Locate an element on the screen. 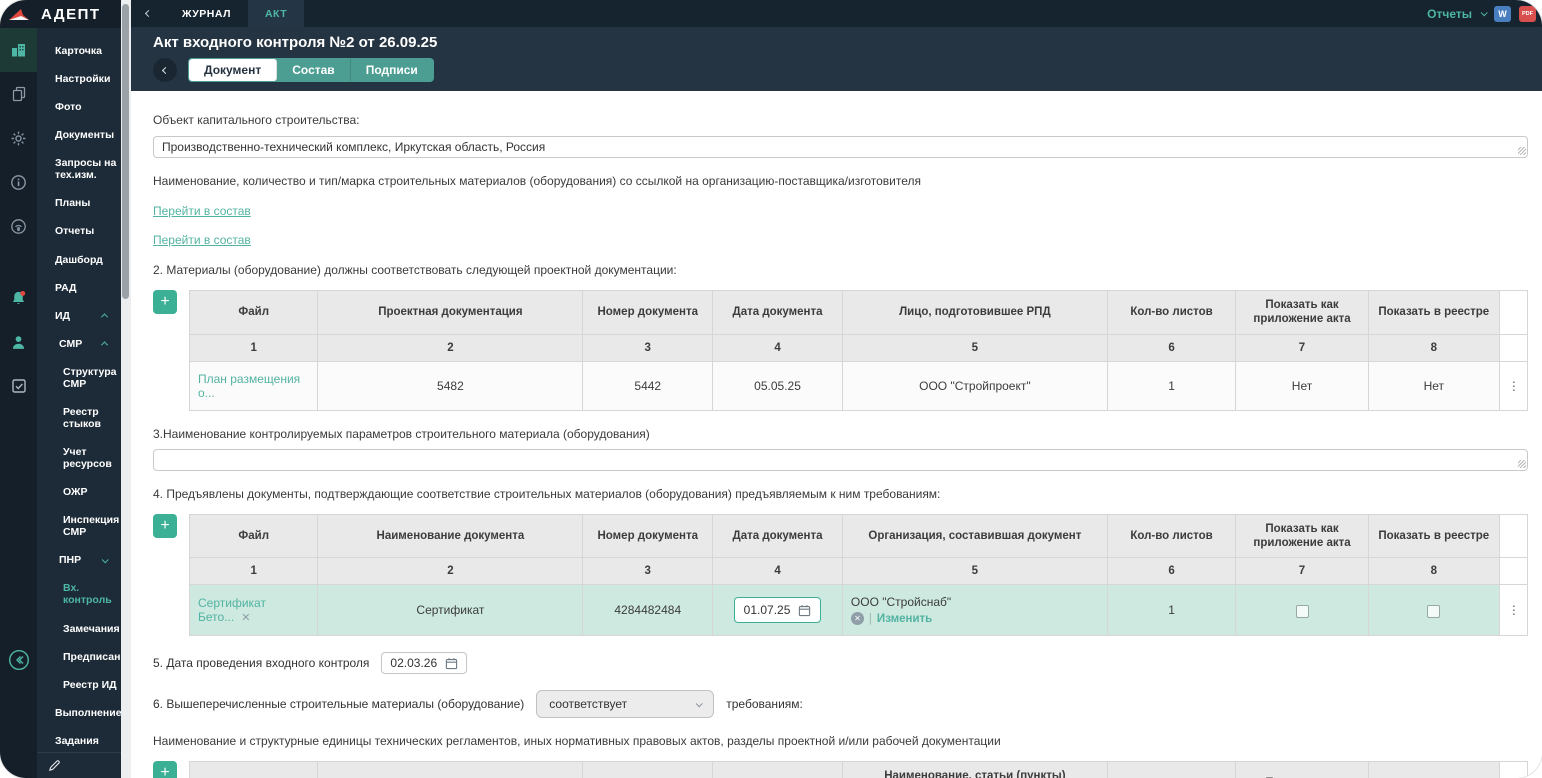  sidebar-item-reestr-id: Реестр ИД is located at coordinates (79, 685).